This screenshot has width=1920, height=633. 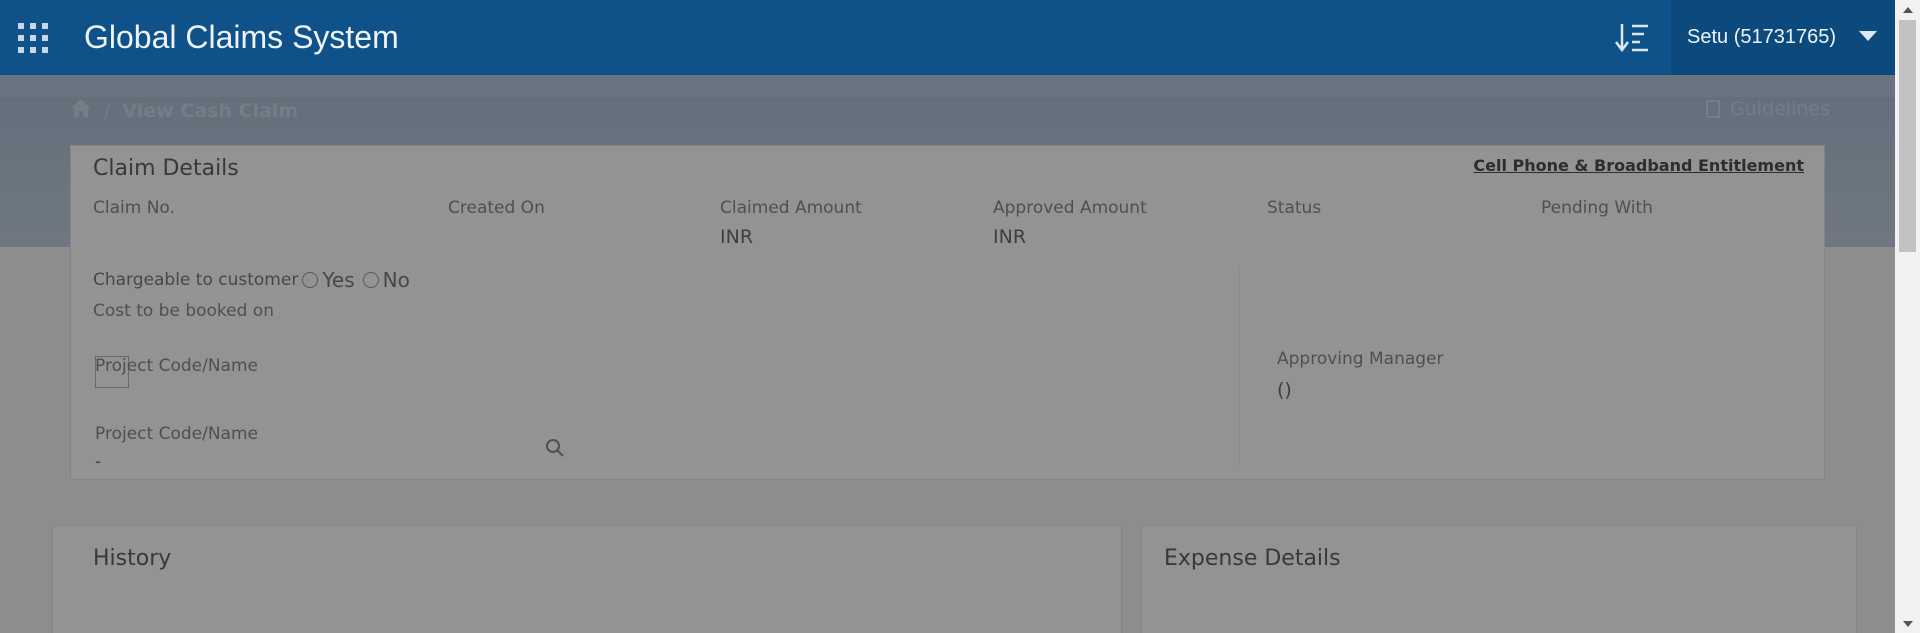 What do you see at coordinates (1907, 9) in the screenshot?
I see `scroll-up-arrow-icon` at bounding box center [1907, 9].